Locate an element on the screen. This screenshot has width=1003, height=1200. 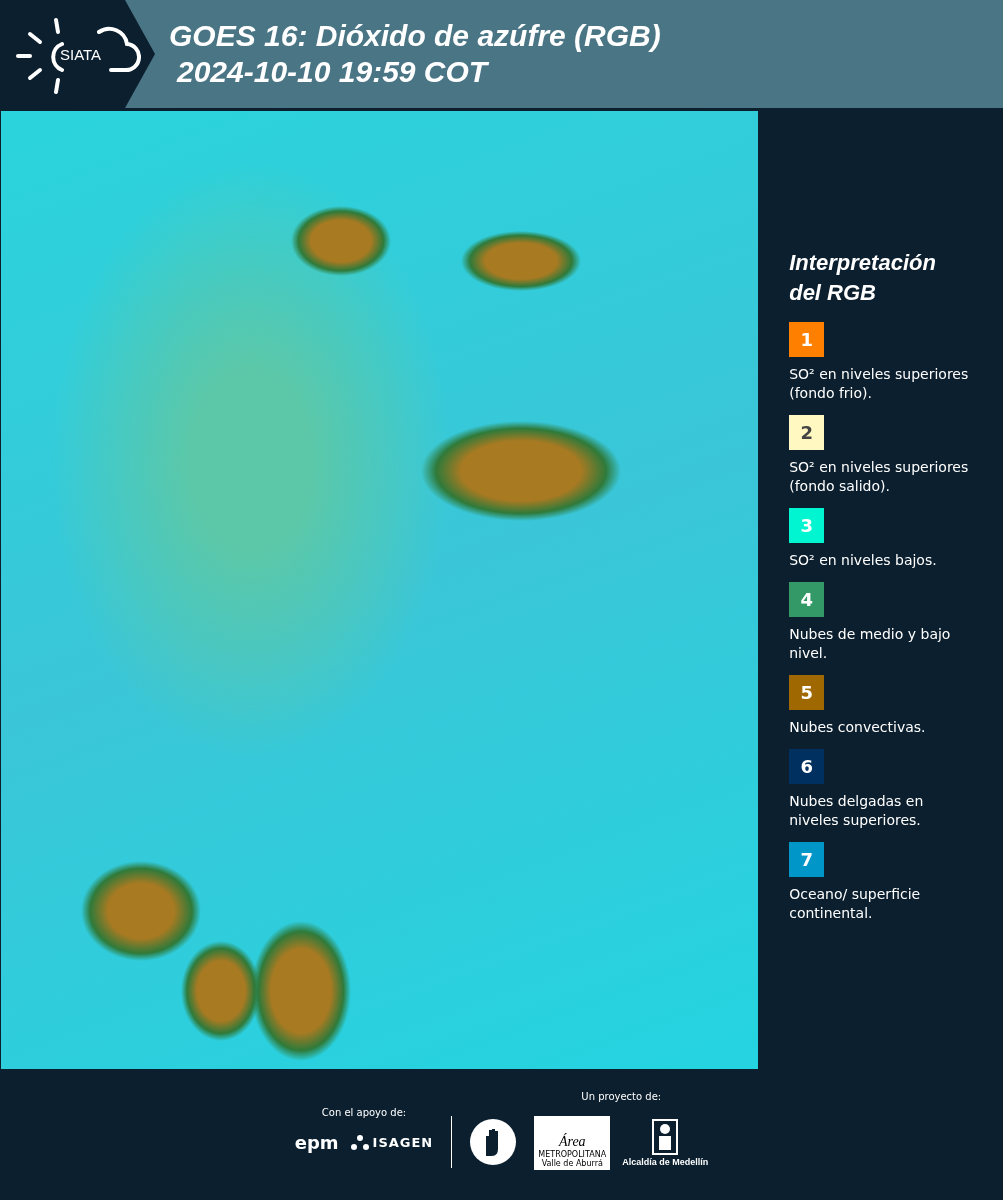
coat-of-arms-icon is located at coordinates (665, 1136).